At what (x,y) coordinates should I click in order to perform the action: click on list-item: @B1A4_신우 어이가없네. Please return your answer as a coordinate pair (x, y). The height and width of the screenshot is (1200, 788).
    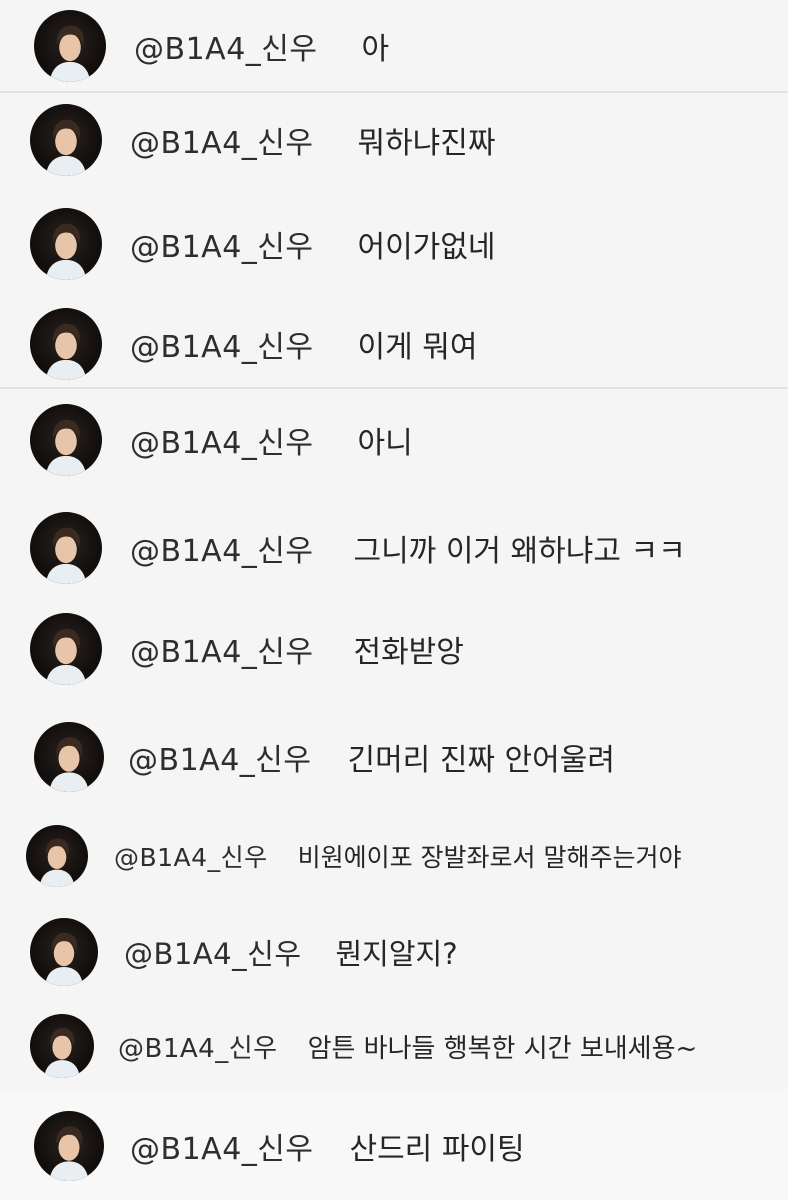
    Looking at the image, I should click on (394, 244).